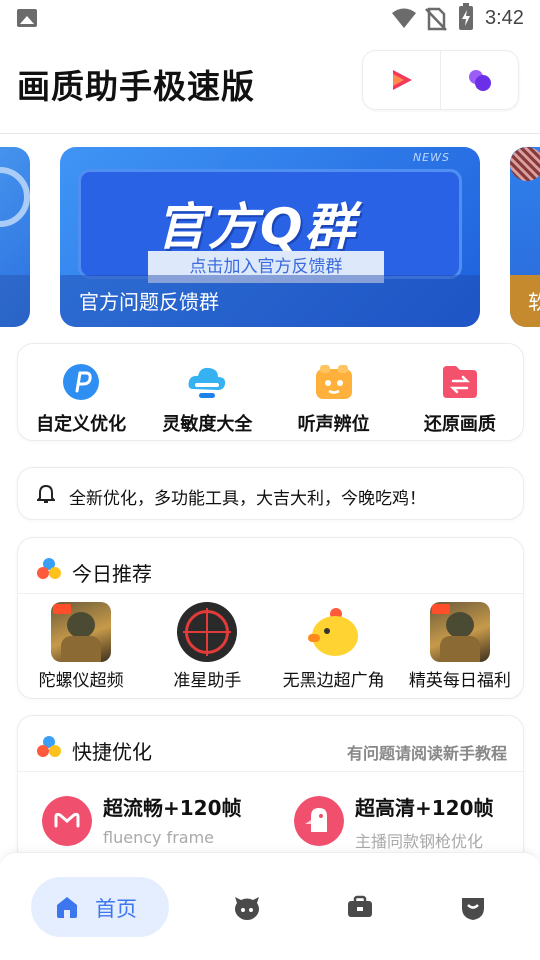 The width and height of the screenshot is (540, 960). Describe the element at coordinates (466, 16) in the screenshot. I see `battery-charging-icon` at that location.